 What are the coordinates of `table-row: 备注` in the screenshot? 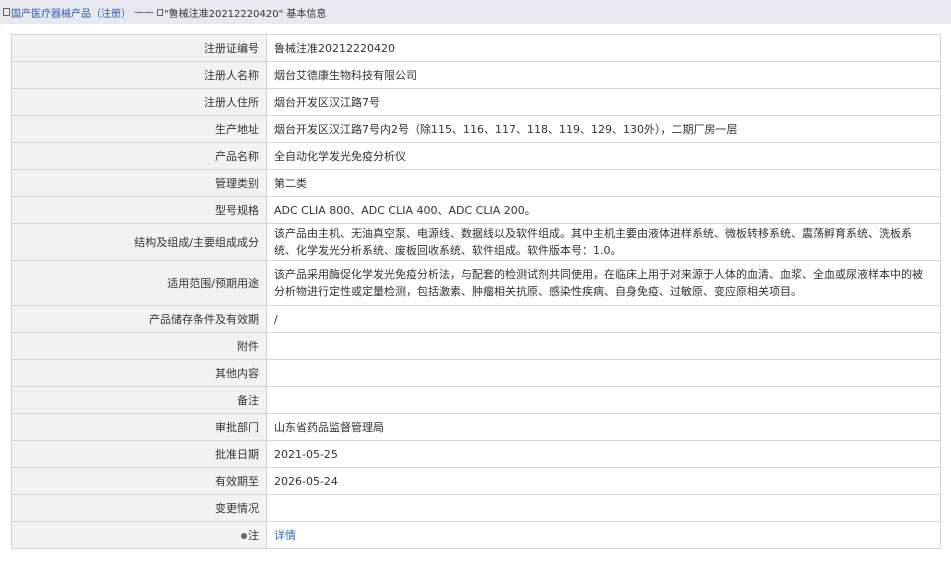 It's located at (476, 400).